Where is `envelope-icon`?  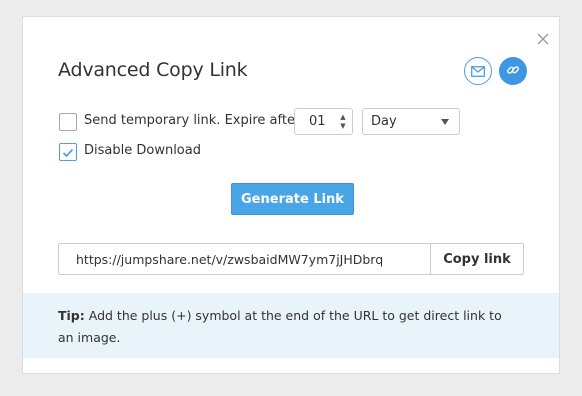 envelope-icon is located at coordinates (478, 71).